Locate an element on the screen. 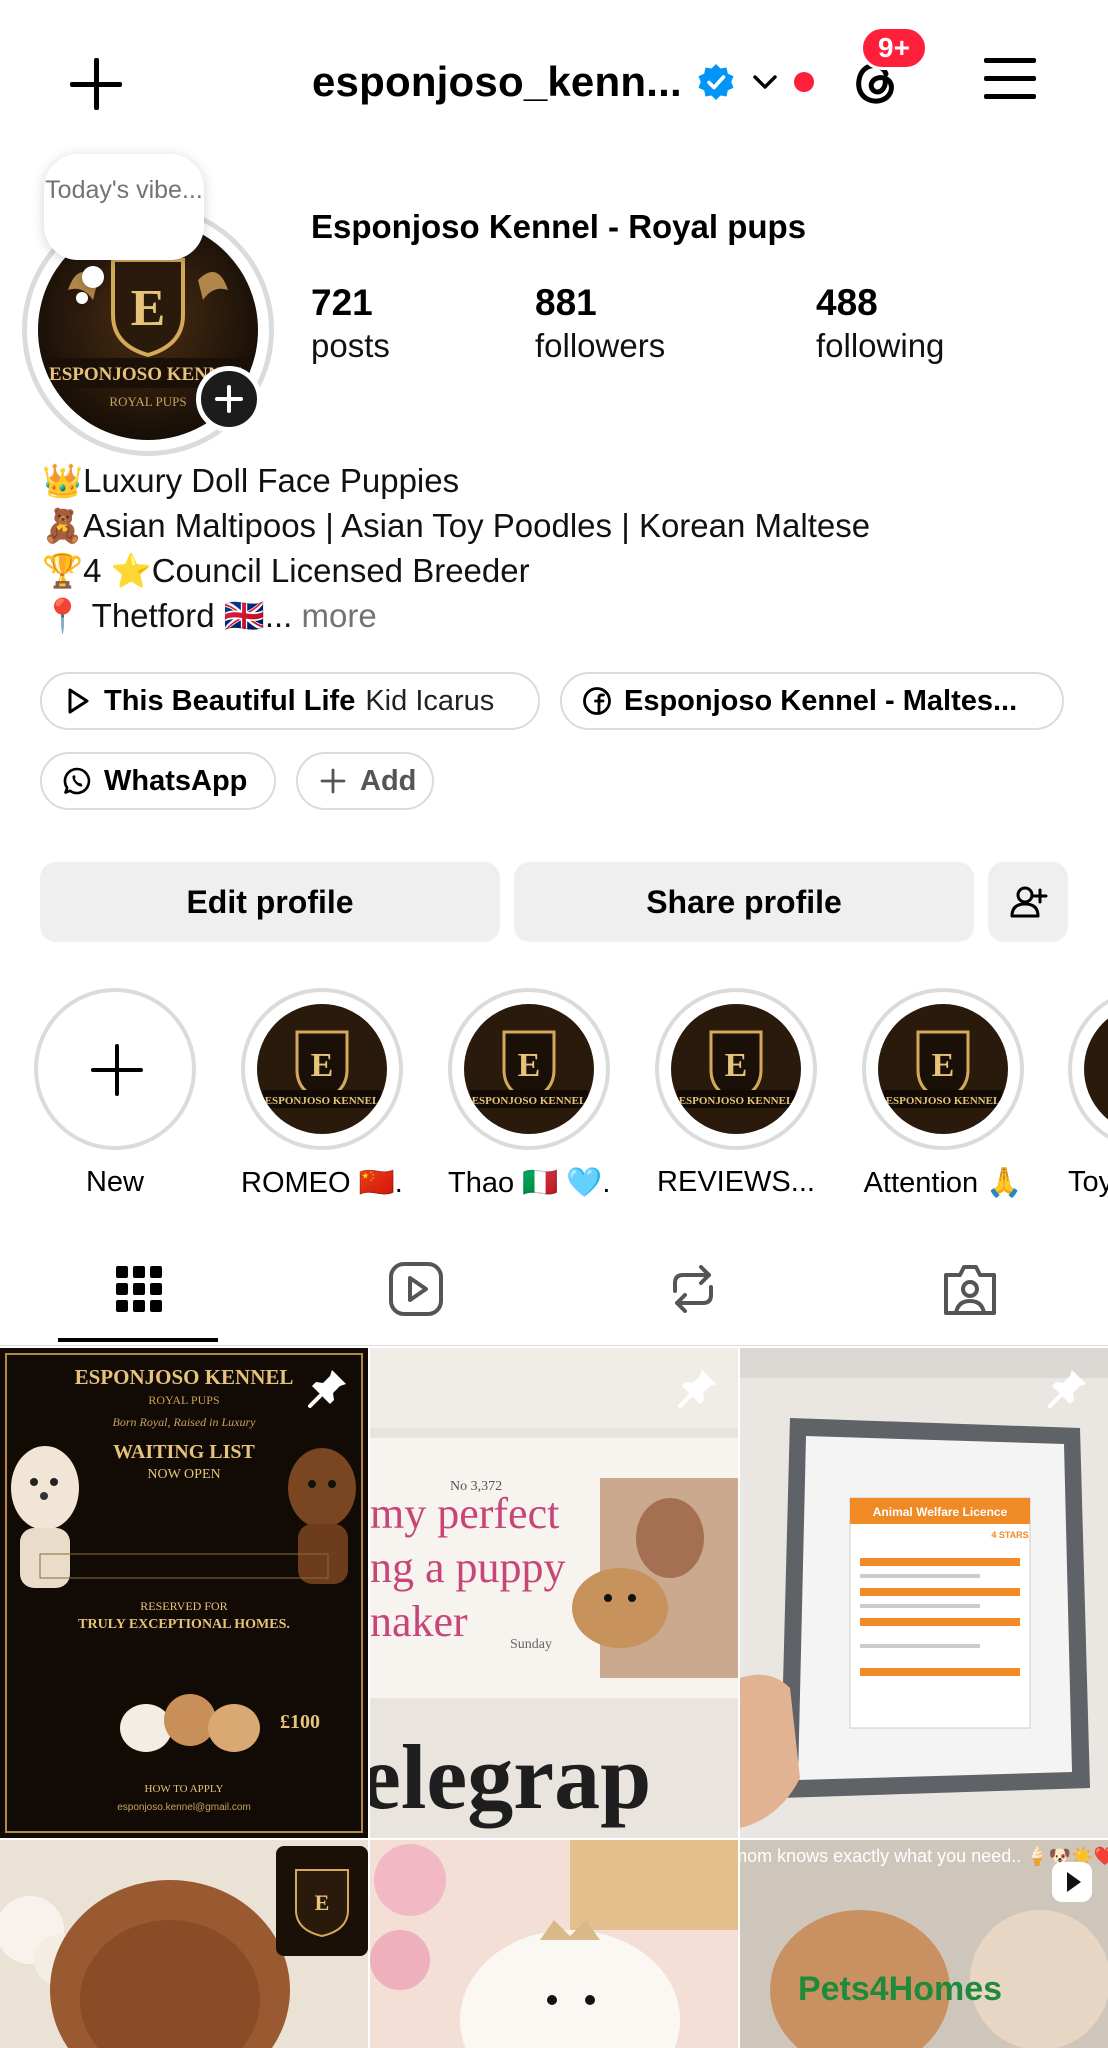 This screenshot has width=1108, height=2048. music-title: This Beautiful Life is located at coordinates (230, 700).